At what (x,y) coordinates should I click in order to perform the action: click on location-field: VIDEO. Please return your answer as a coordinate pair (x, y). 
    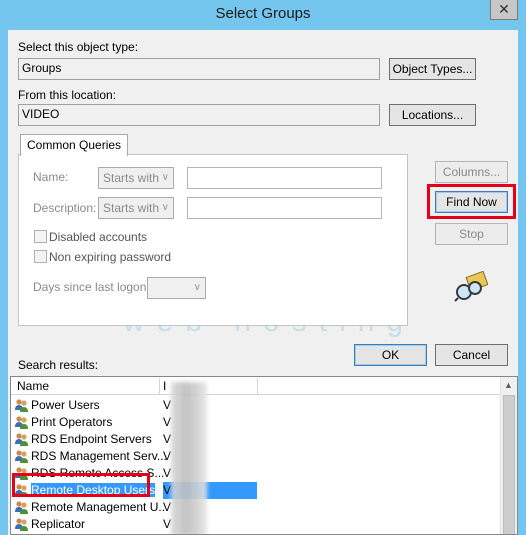
    Looking at the image, I should click on (199, 115).